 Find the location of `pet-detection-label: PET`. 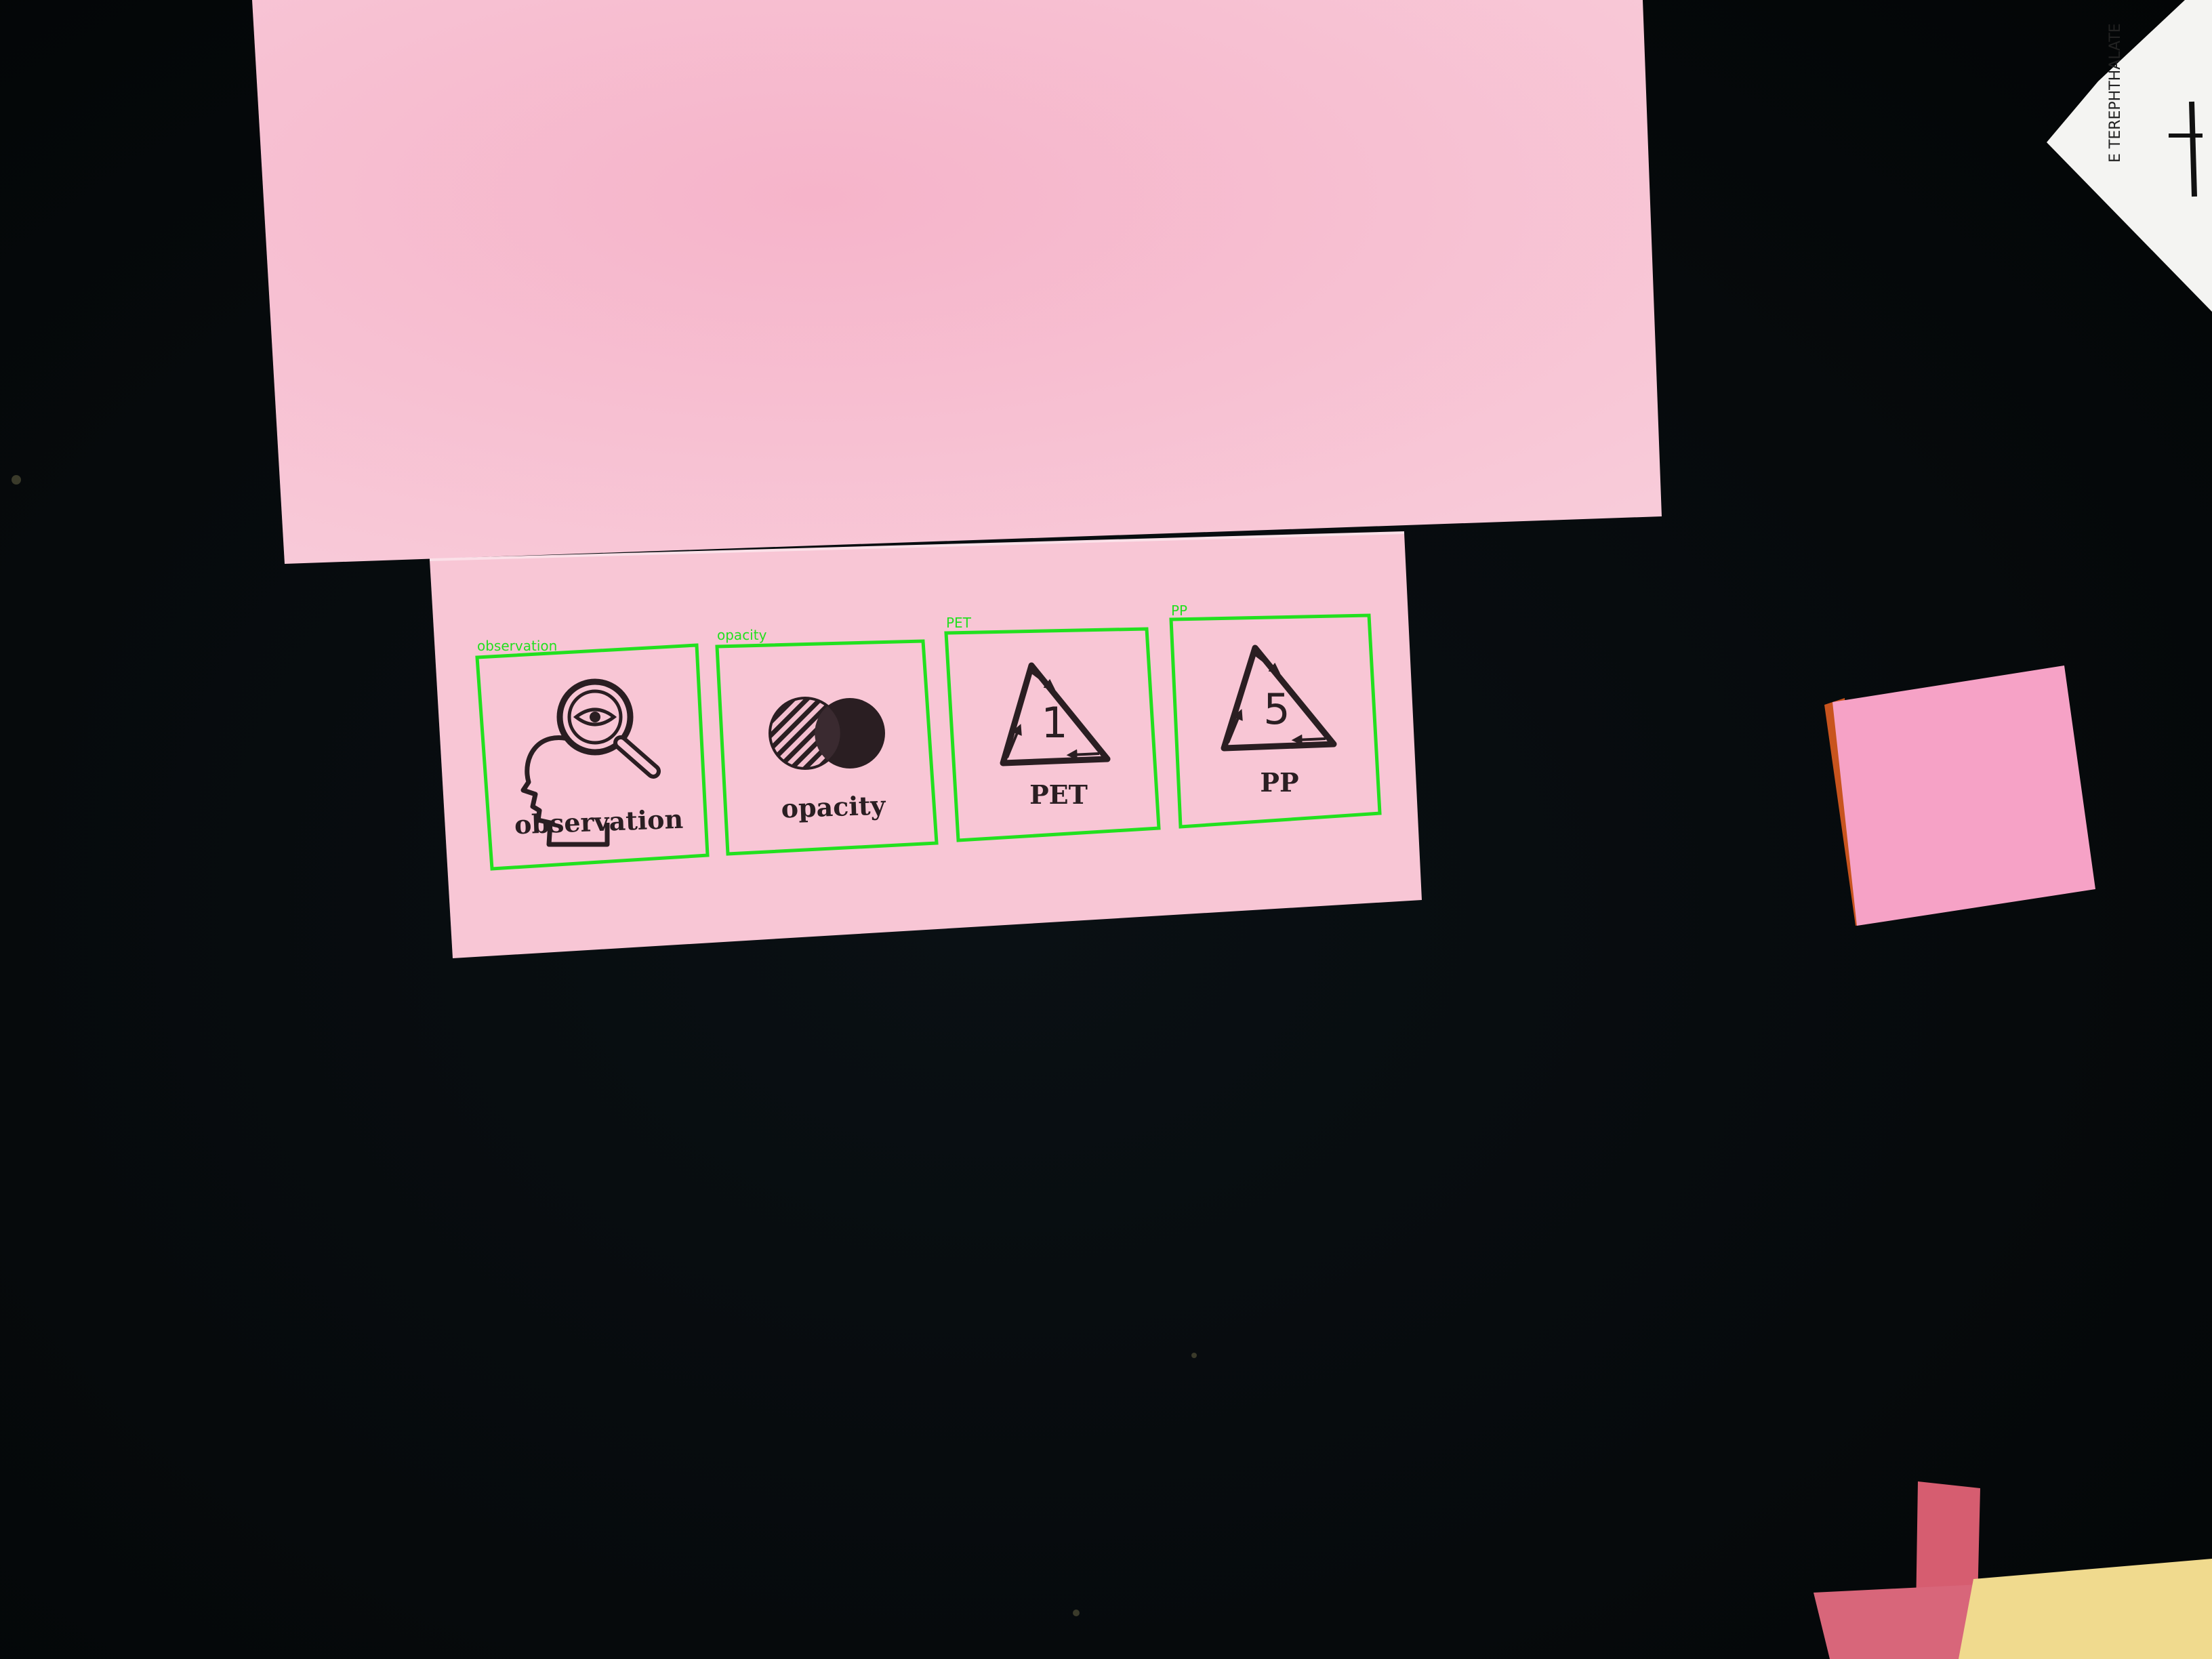

pet-detection-label: PET is located at coordinates (959, 623).